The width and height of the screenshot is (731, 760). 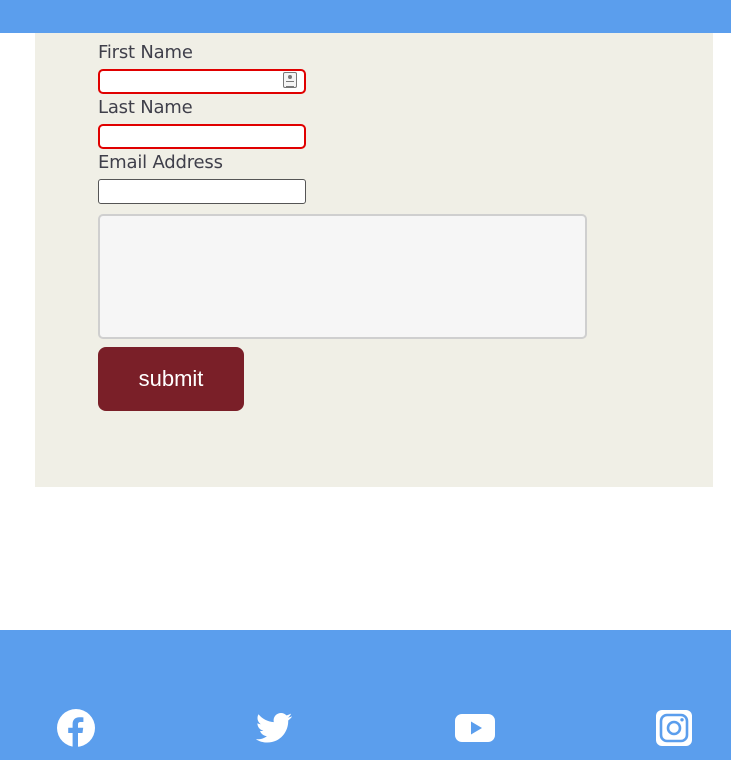 I want to click on first-name-input, so click(x=202, y=81).